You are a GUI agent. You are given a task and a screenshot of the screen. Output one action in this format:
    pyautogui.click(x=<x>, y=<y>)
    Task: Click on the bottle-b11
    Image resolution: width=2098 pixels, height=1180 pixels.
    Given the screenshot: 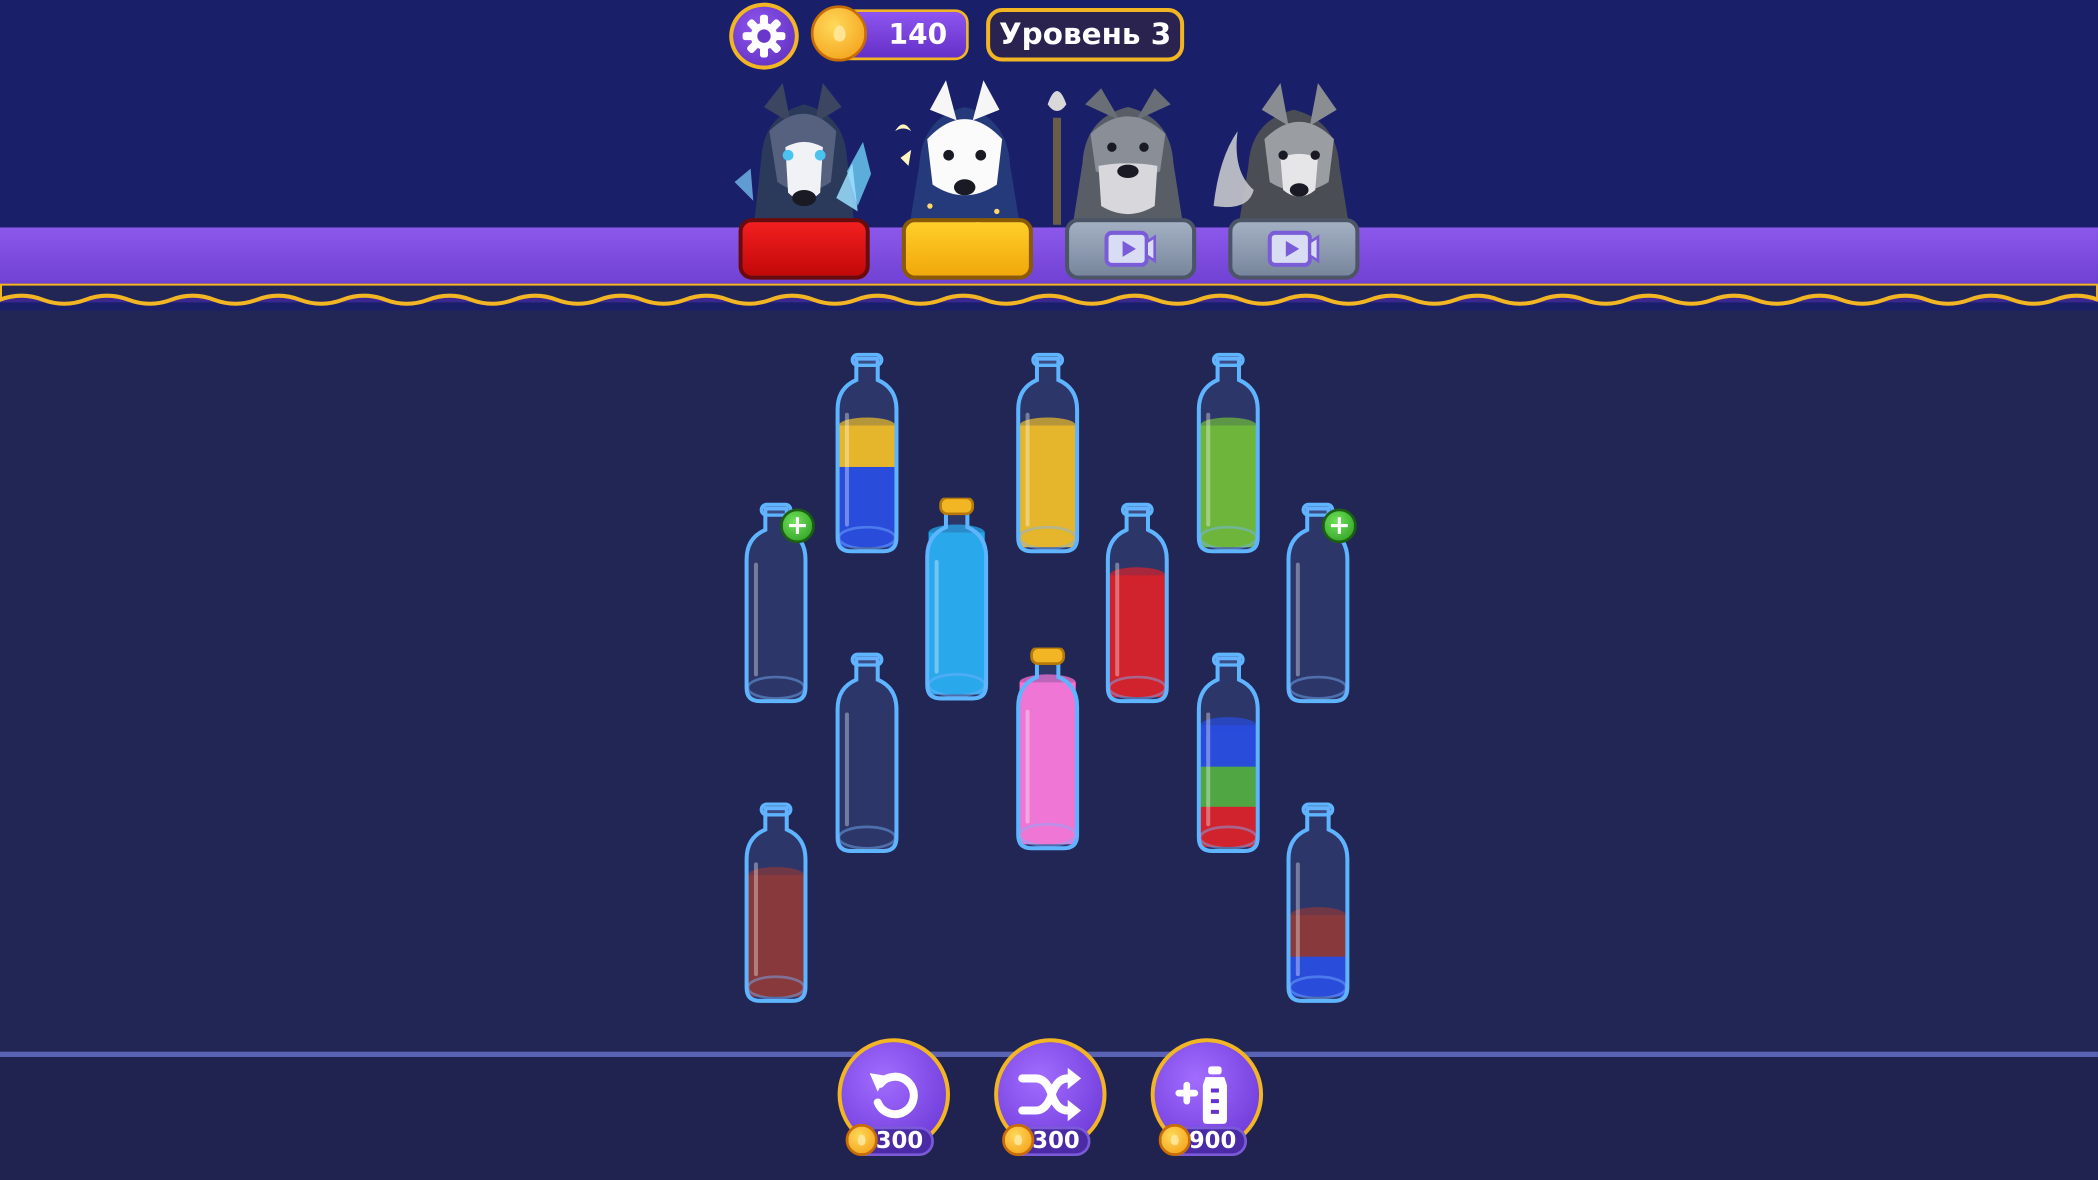 What is the action you would take?
    pyautogui.click(x=776, y=901)
    